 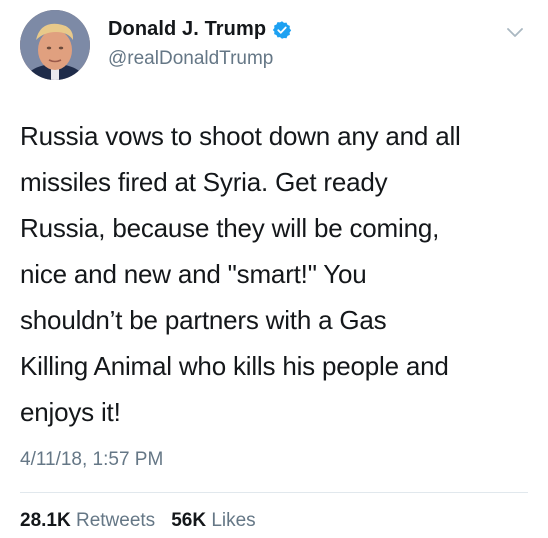 I want to click on tweet-timestamp: 4/11/18, 1:57 PM, so click(x=91, y=460).